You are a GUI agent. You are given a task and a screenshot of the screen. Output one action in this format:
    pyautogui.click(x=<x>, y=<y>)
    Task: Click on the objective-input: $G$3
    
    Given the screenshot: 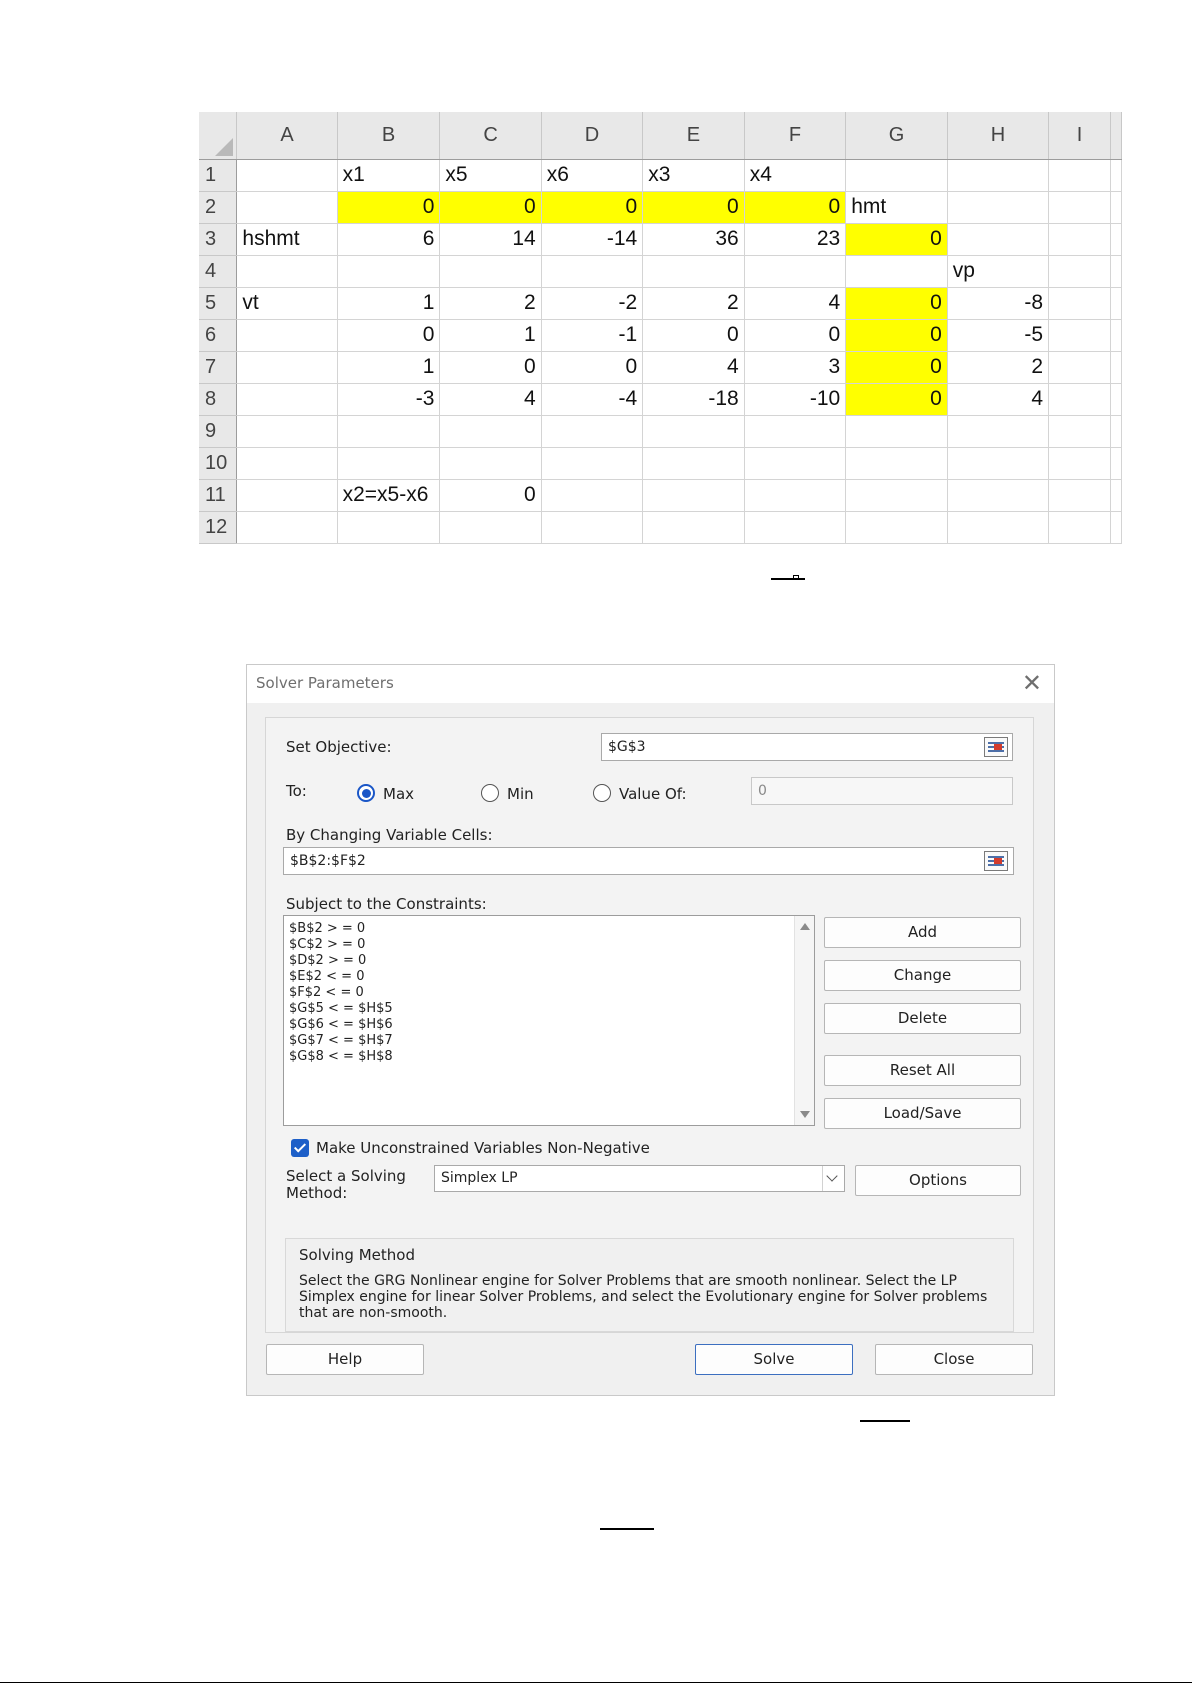 What is the action you would take?
    pyautogui.click(x=807, y=747)
    